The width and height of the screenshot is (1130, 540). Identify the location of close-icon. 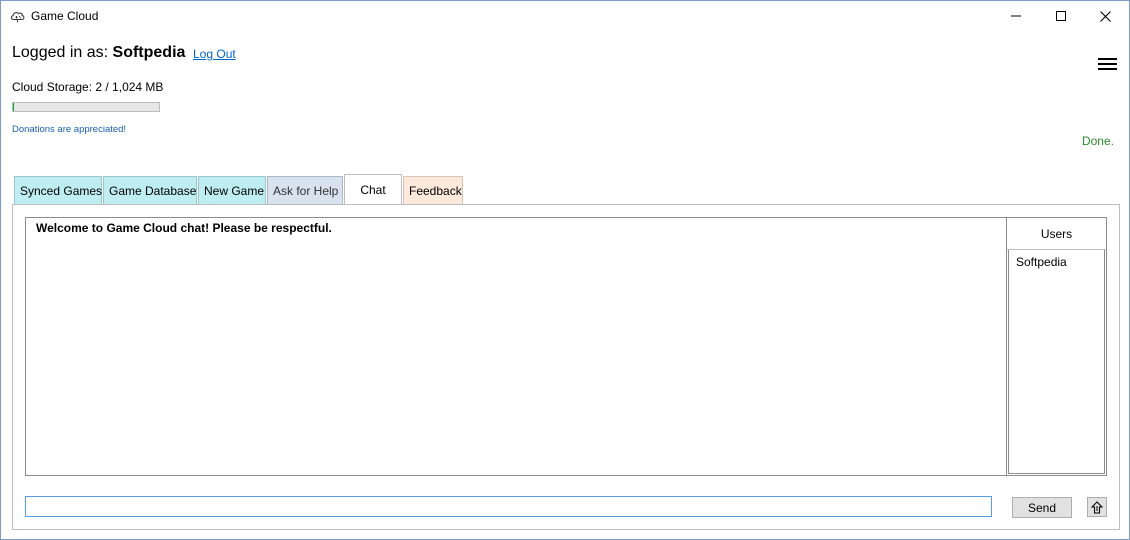
(1105, 16).